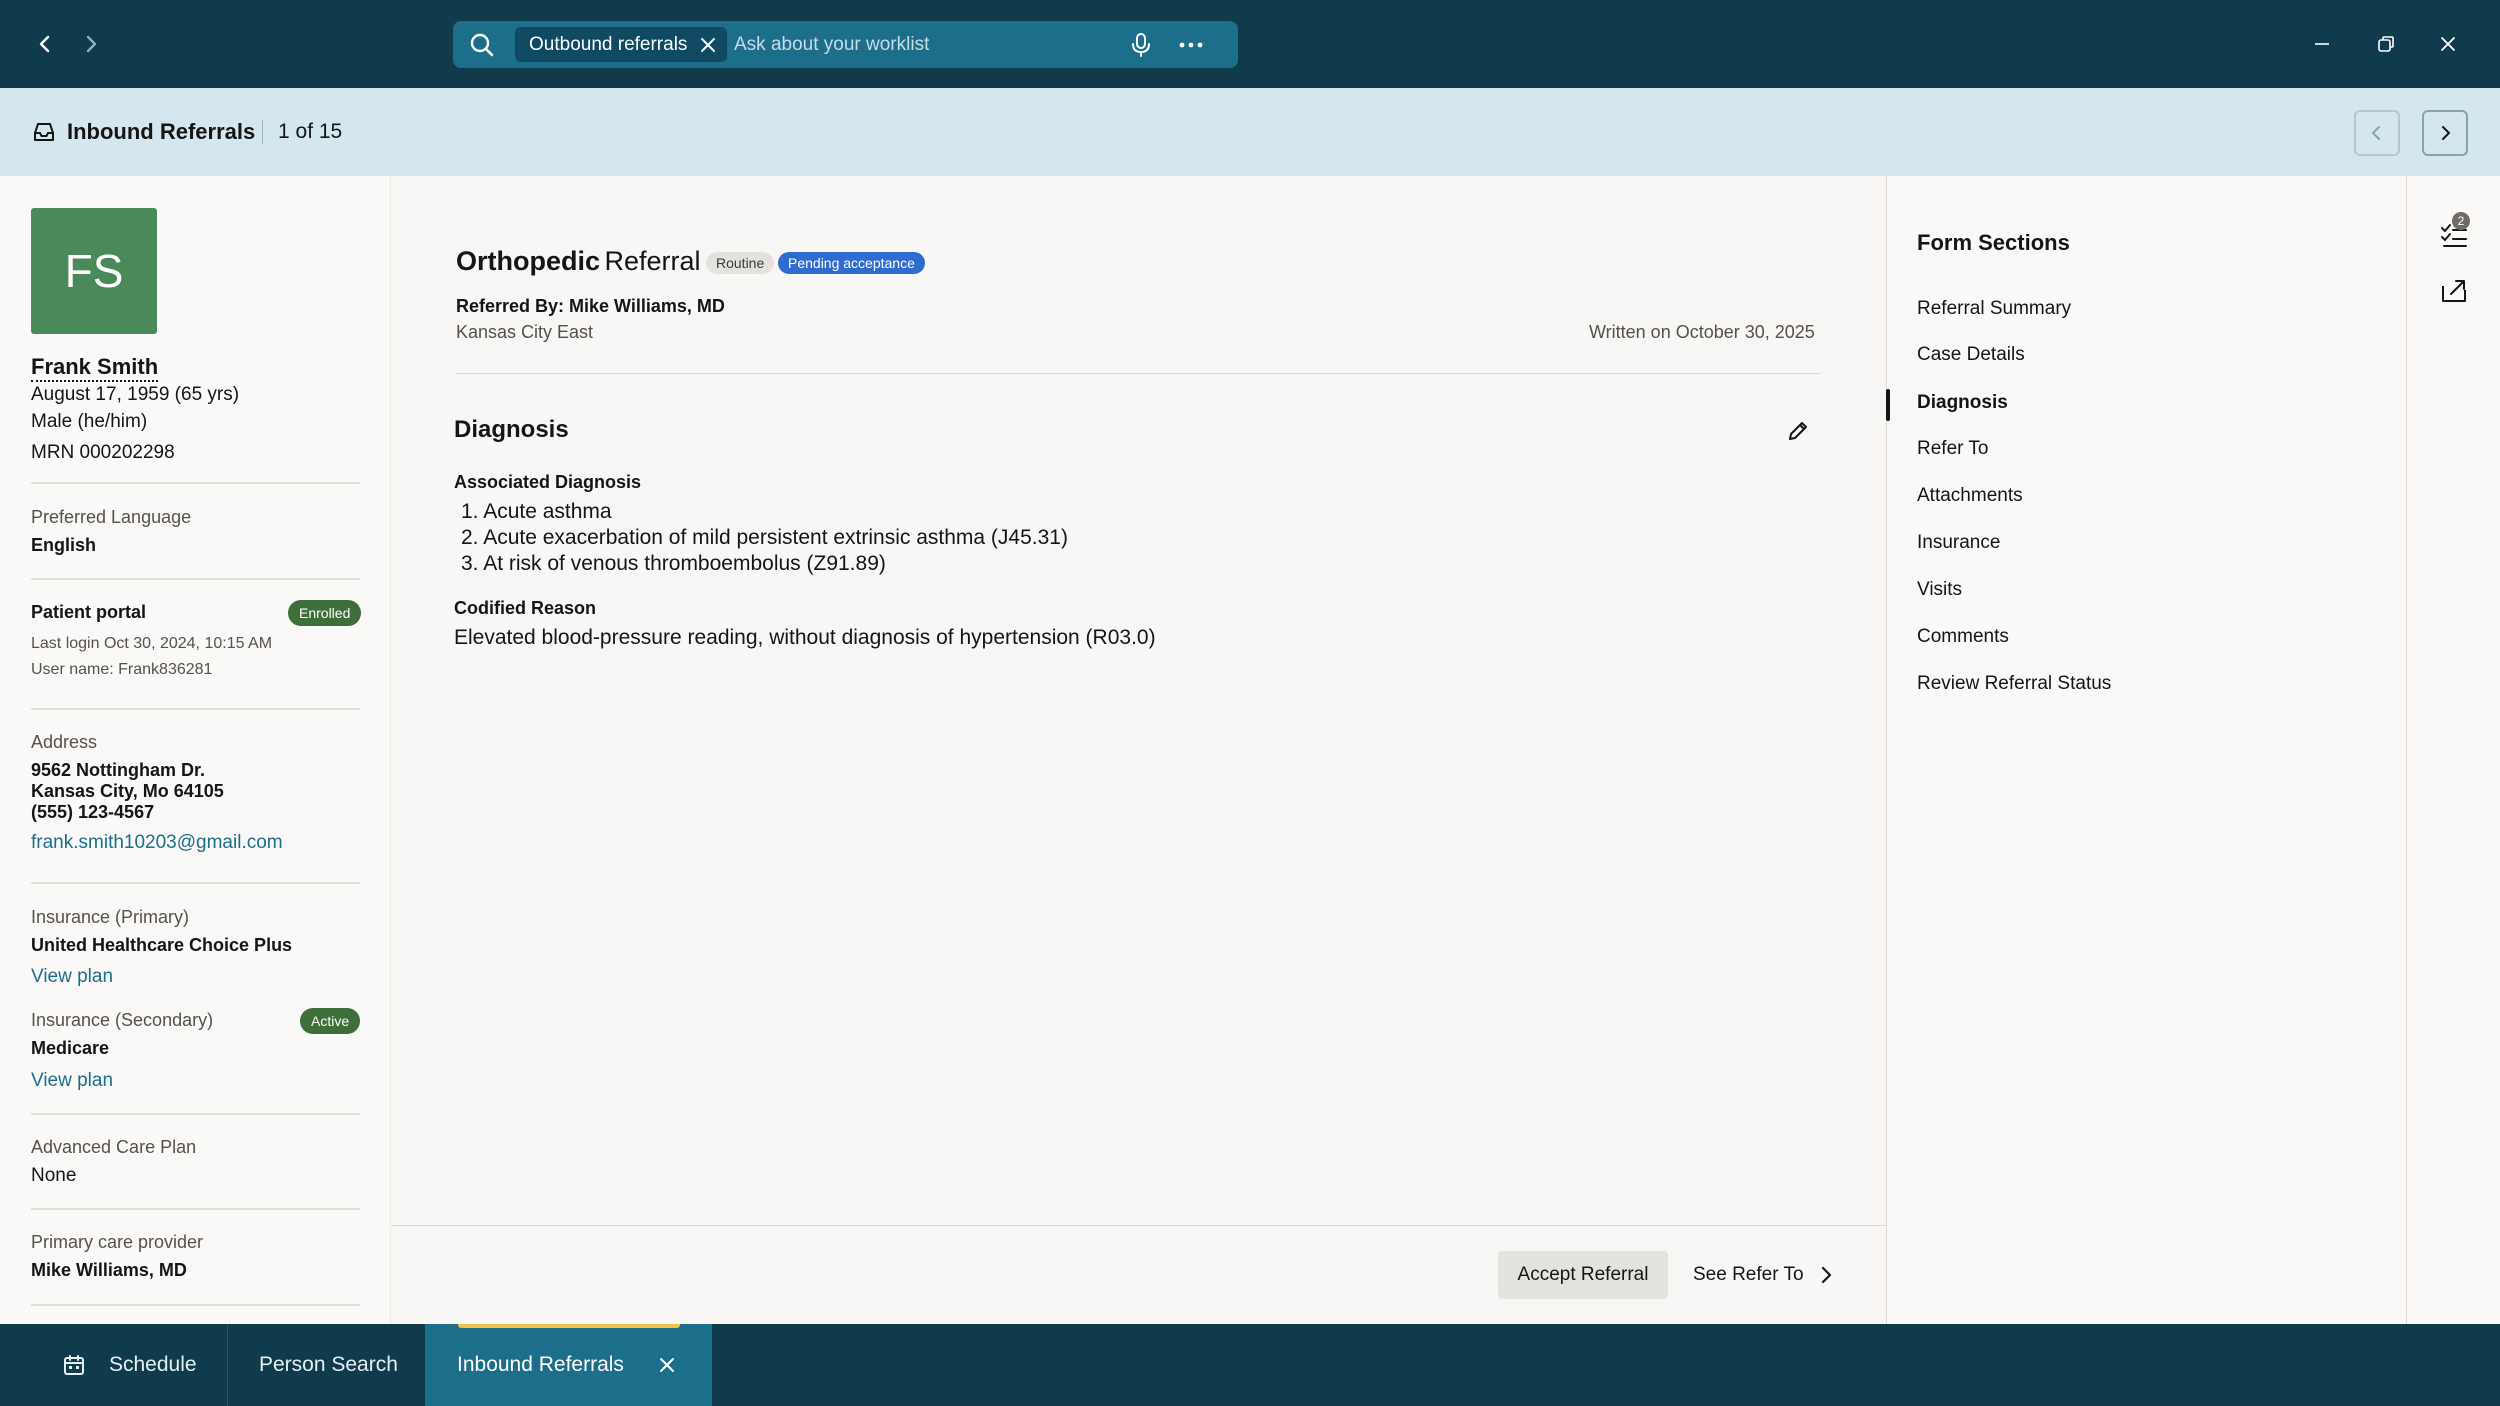 The image size is (2500, 1406). What do you see at coordinates (2454, 291) in the screenshot?
I see `share-icon` at bounding box center [2454, 291].